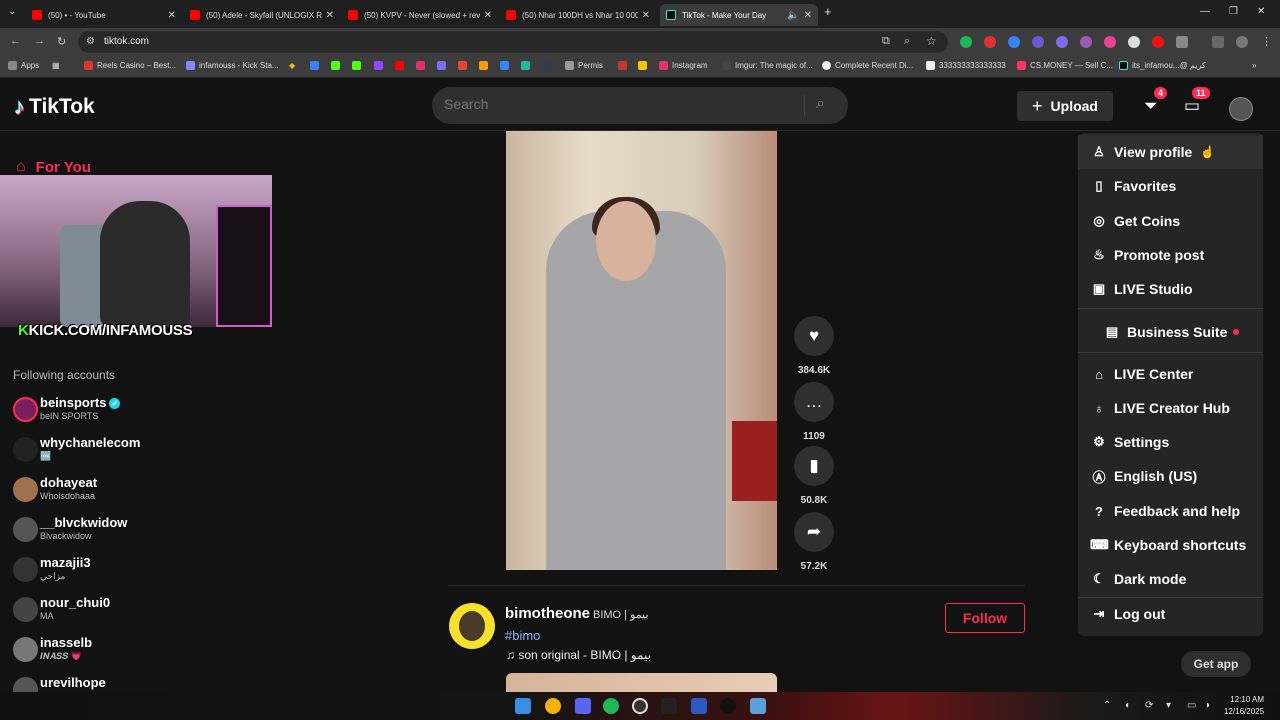 The image size is (1280, 720). What do you see at coordinates (814, 532) in the screenshot?
I see `share-icon: ➦` at bounding box center [814, 532].